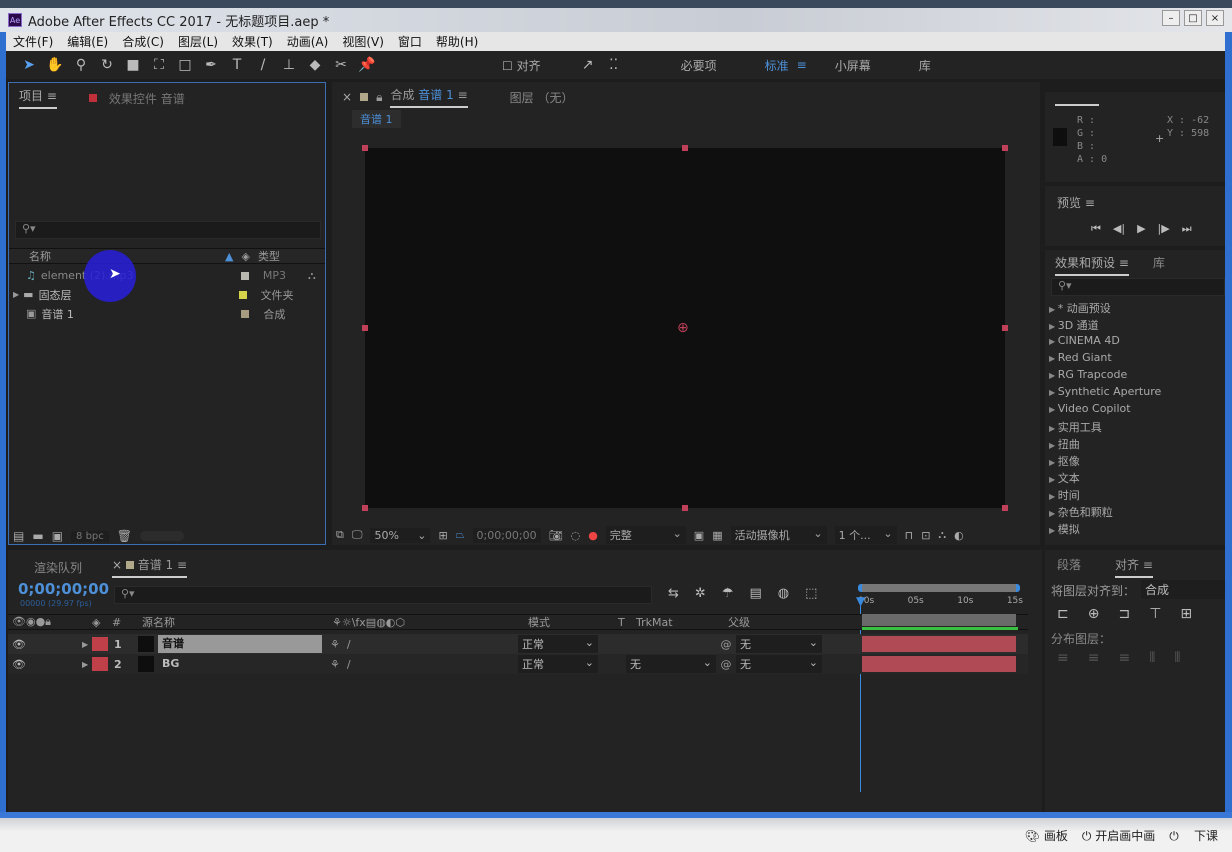  Describe the element at coordinates (1138, 287) in the screenshot. I see `effects-search-input: ⚲▾` at that location.